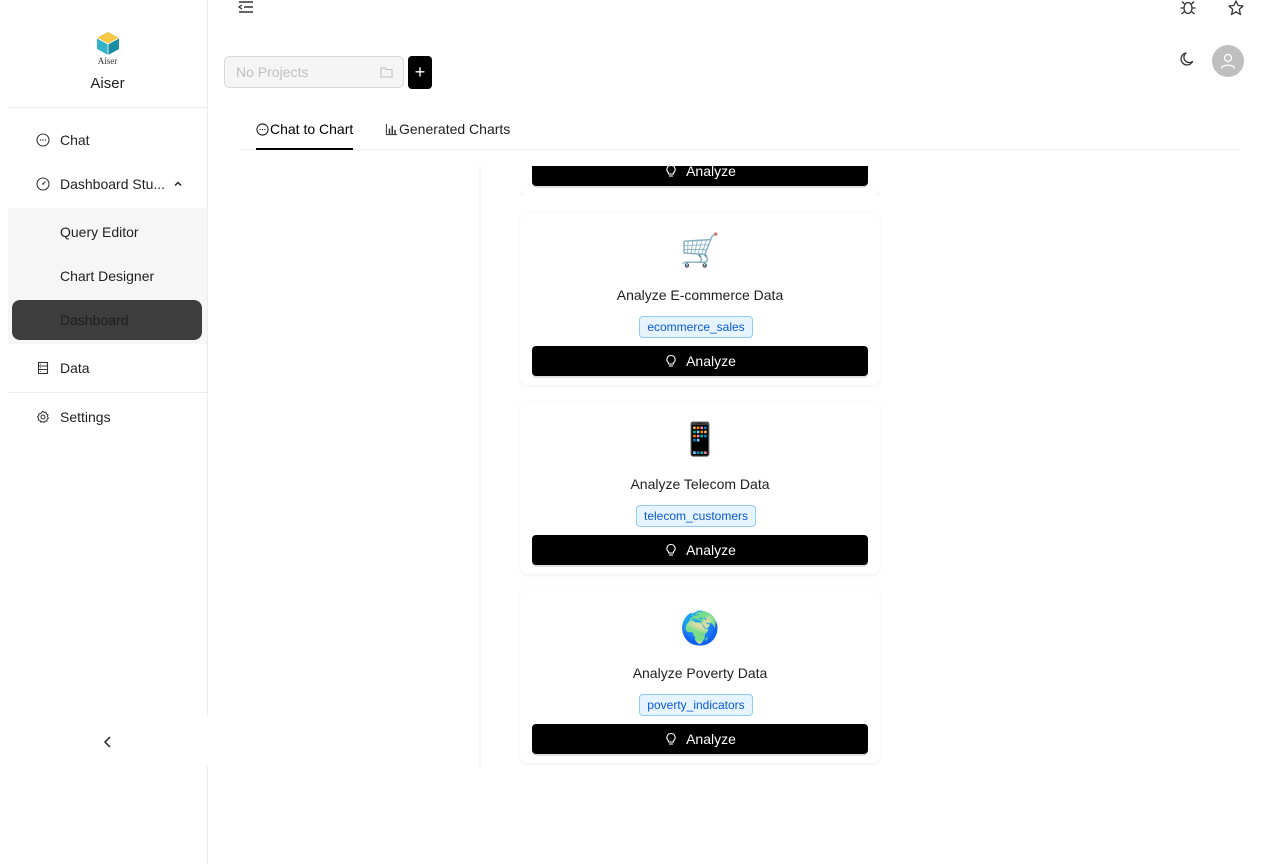 This screenshot has width=1280, height=864. Describe the element at coordinates (107, 368) in the screenshot. I see `sidebar-item-data: Data` at that location.